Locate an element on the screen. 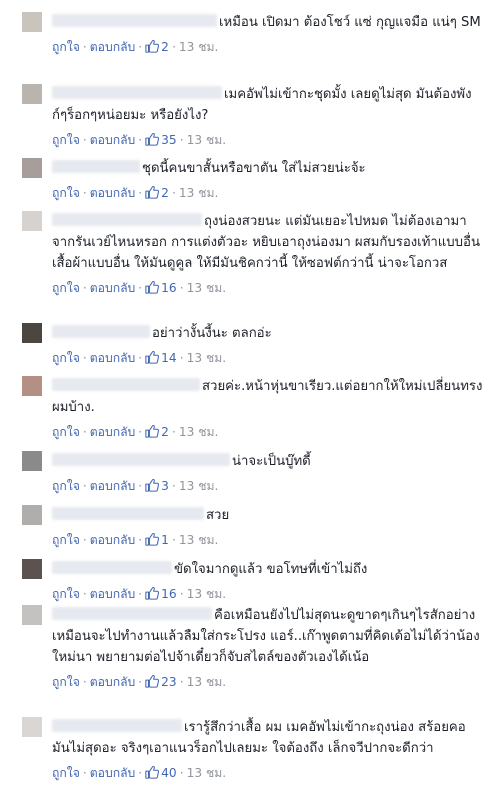 The width and height of the screenshot is (495, 797). comment-text: อย่าว่างั้นงี้นะ ตลกอ่ะ is located at coordinates (212, 333).